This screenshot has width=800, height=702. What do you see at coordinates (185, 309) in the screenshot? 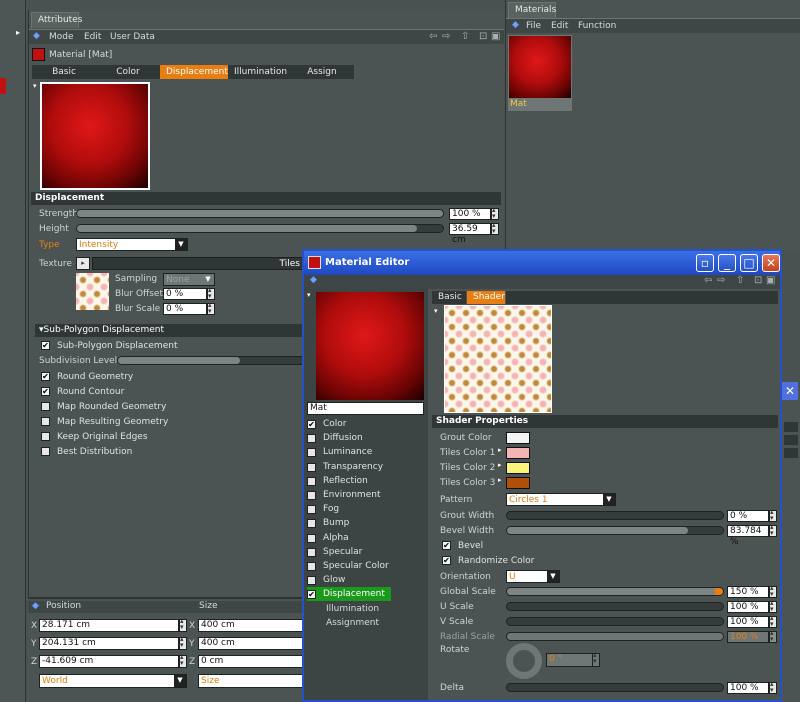
I see `blur-scale-field: 0 %` at bounding box center [185, 309].